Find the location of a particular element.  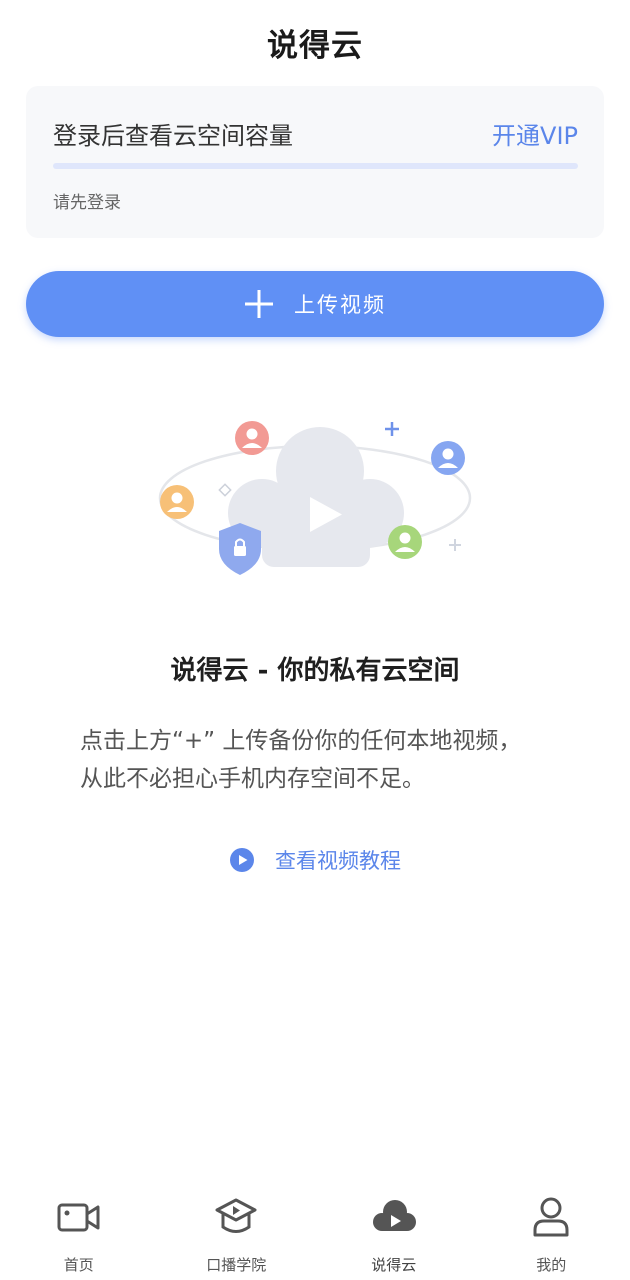

tab-academy: 口播学院 is located at coordinates (236, 1230).